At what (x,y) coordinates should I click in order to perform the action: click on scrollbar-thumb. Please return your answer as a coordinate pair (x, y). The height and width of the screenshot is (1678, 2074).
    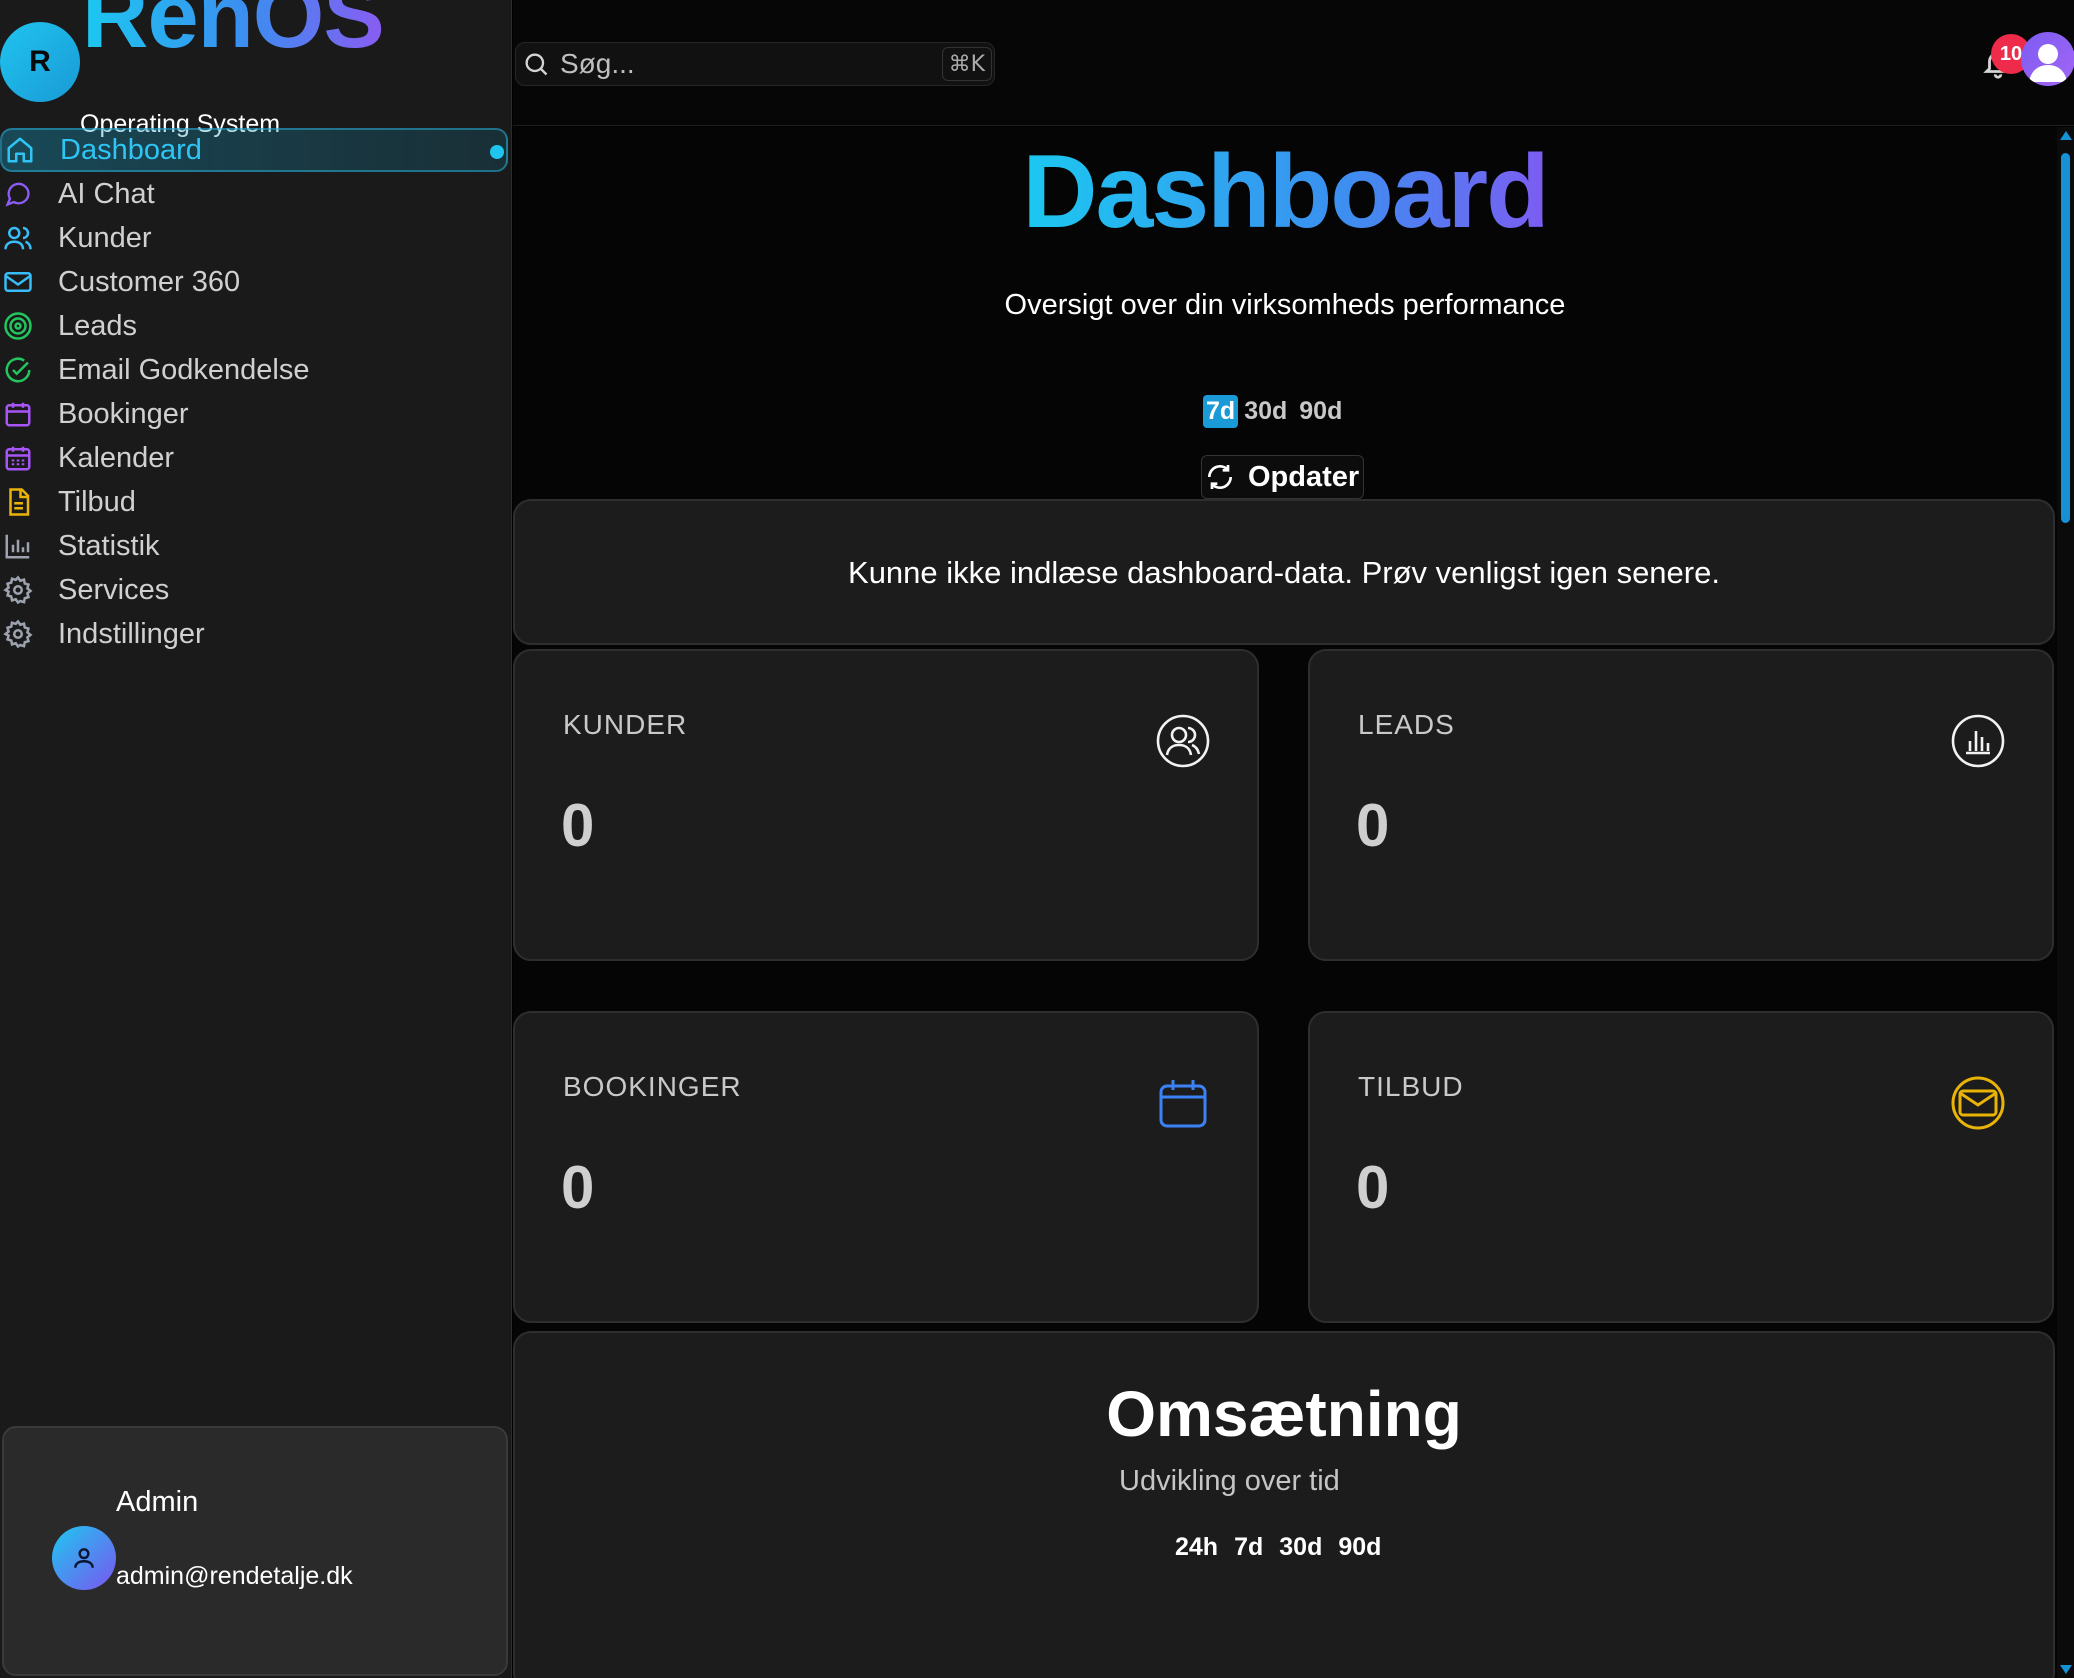
    Looking at the image, I should click on (2065, 338).